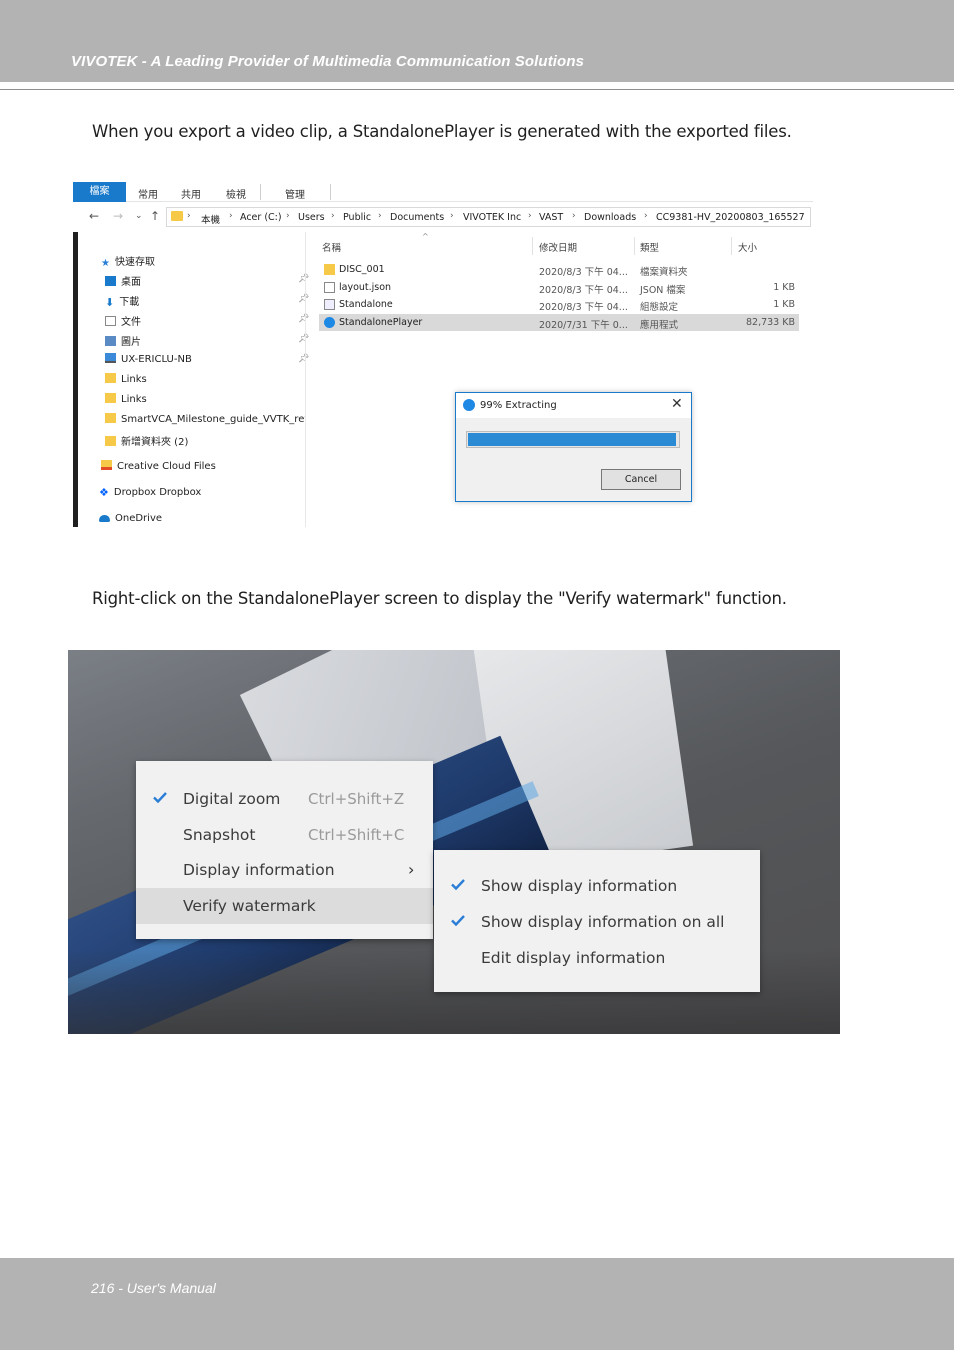 This screenshot has width=954, height=1350. What do you see at coordinates (641, 479) in the screenshot?
I see `cancel-button: Cancel` at bounding box center [641, 479].